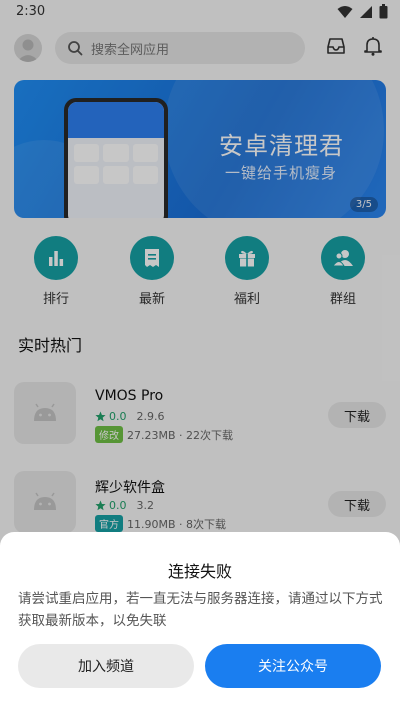  What do you see at coordinates (293, 666) in the screenshot?
I see `follow-account-button: 关注公众号` at bounding box center [293, 666].